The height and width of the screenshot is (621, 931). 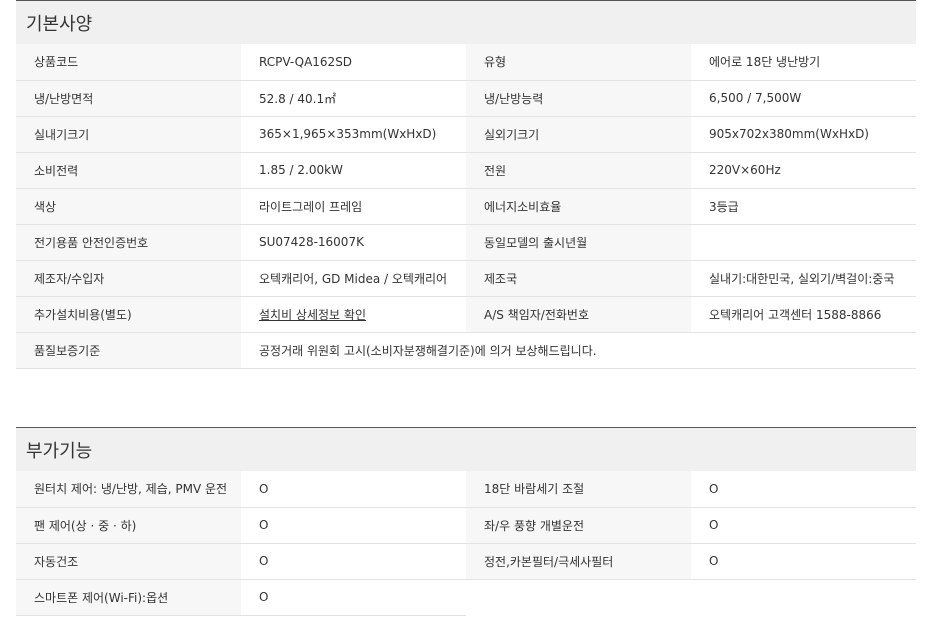 I want to click on table-row: 상품코드 RCPV-QA162SD 유형 에어로 18단 냉난방기, so click(x=466, y=62).